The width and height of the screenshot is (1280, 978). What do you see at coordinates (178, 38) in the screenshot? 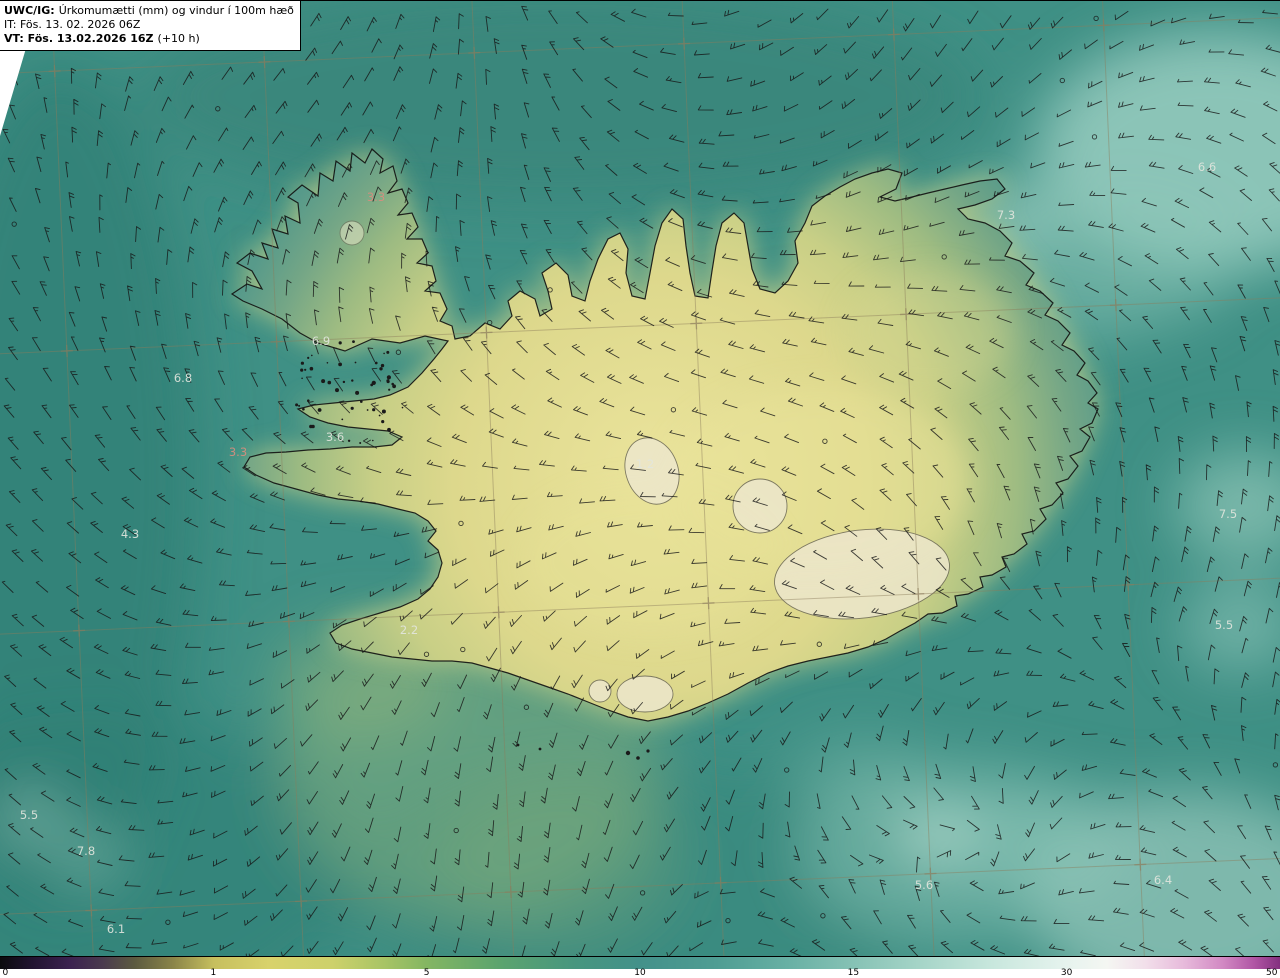
I see `valid-offset: (+10 h)` at bounding box center [178, 38].